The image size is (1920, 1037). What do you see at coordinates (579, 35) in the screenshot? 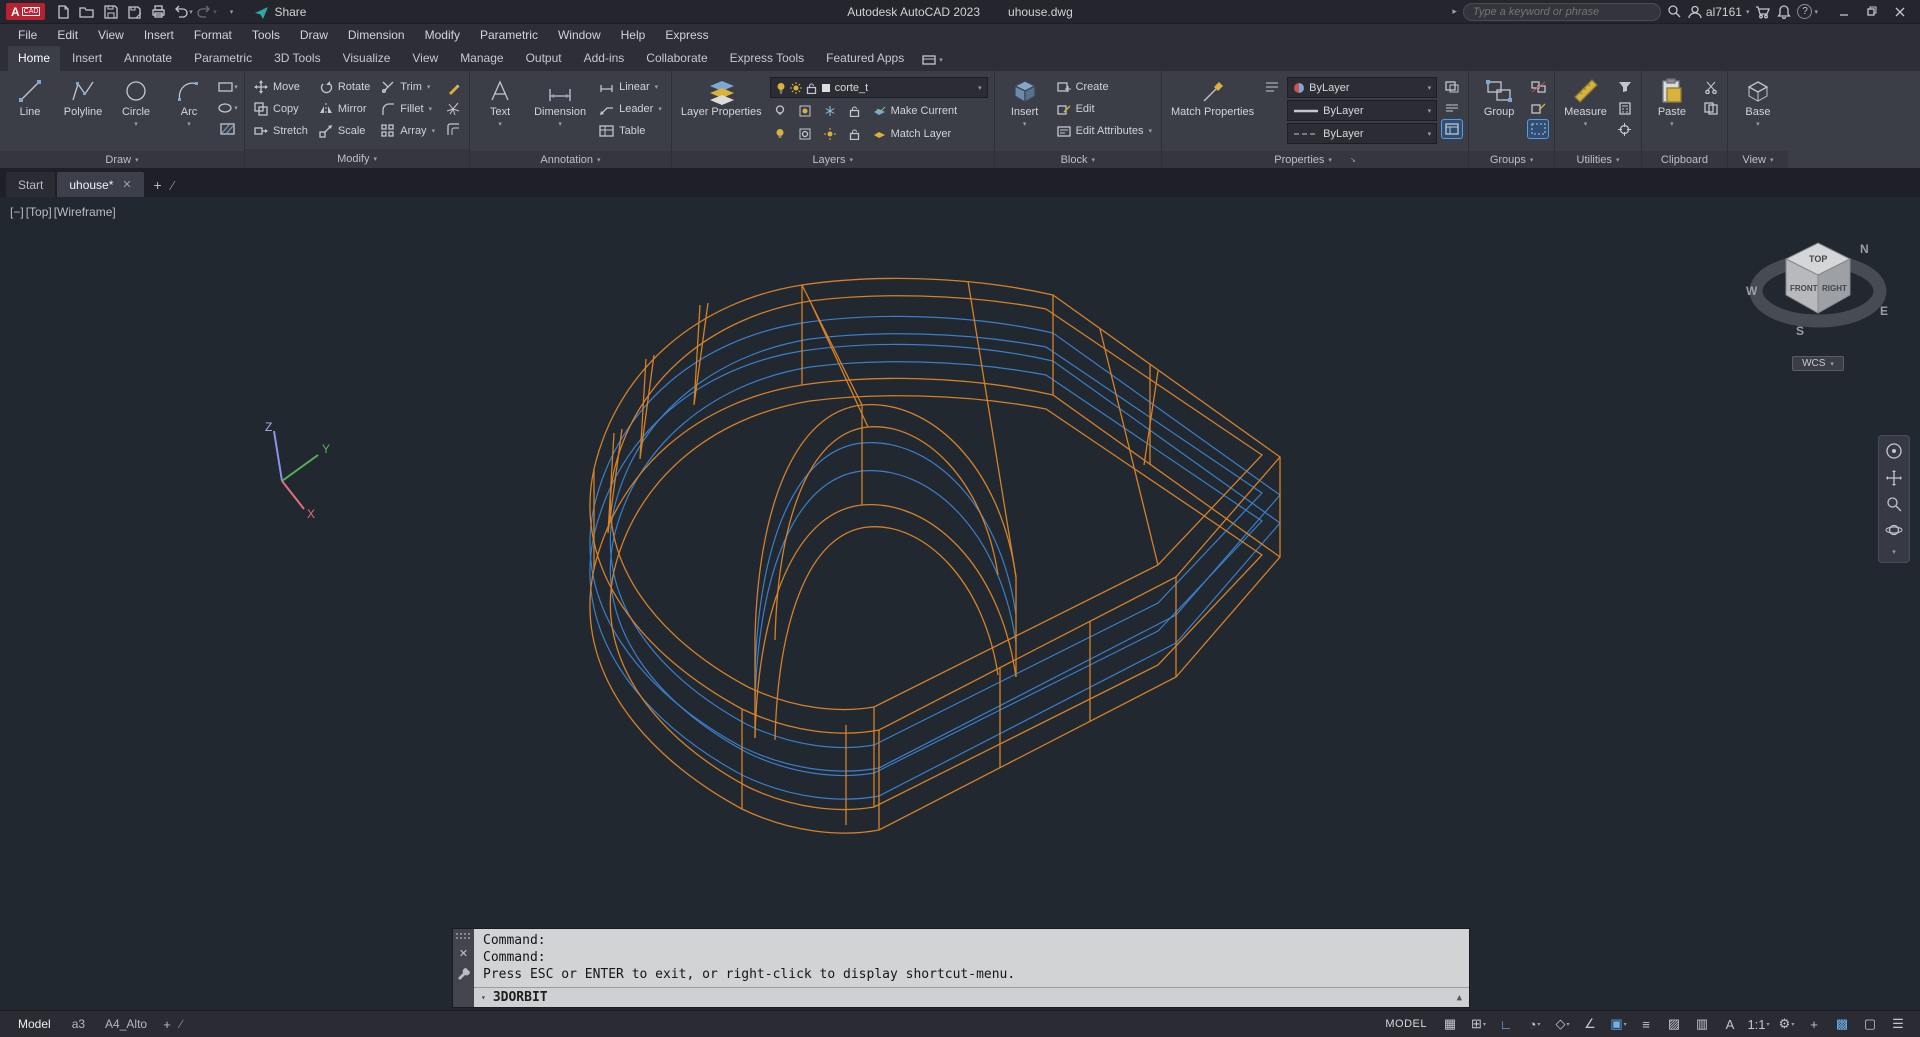
I see `menu-item: Window` at bounding box center [579, 35].